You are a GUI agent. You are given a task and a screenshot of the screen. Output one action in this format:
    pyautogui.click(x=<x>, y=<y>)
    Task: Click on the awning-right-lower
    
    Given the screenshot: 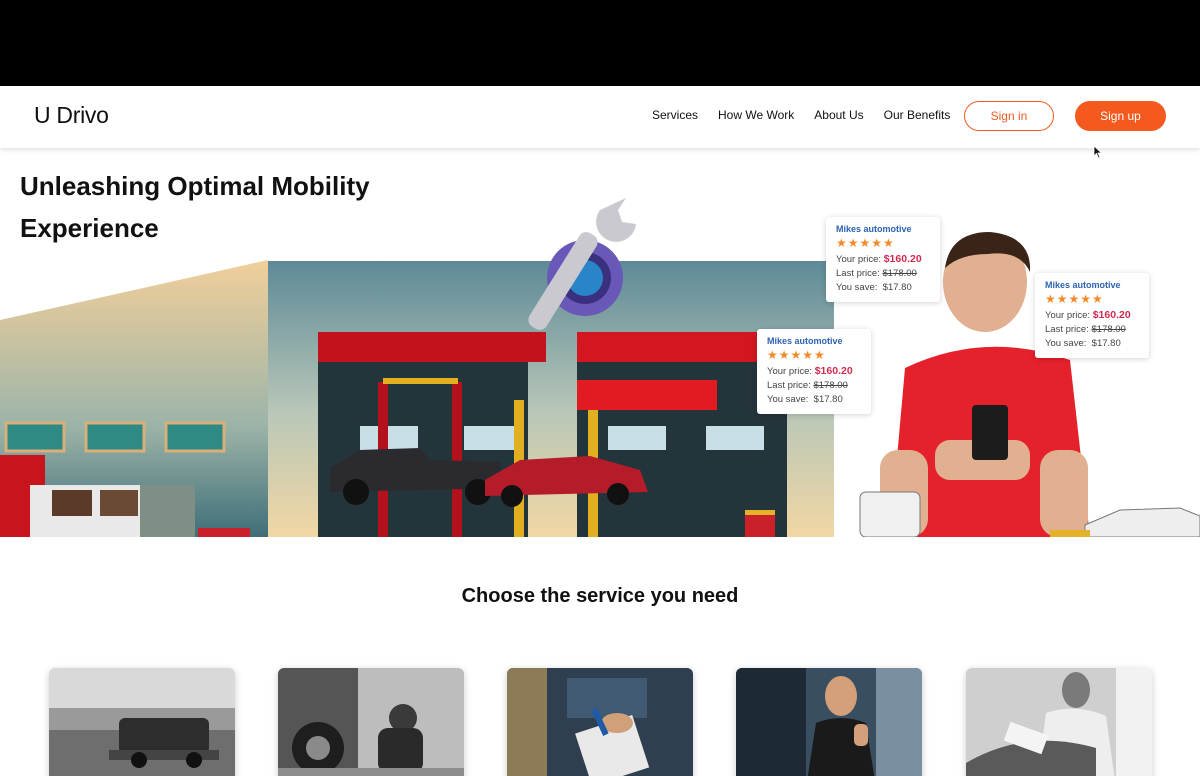 What is the action you would take?
    pyautogui.click(x=647, y=395)
    